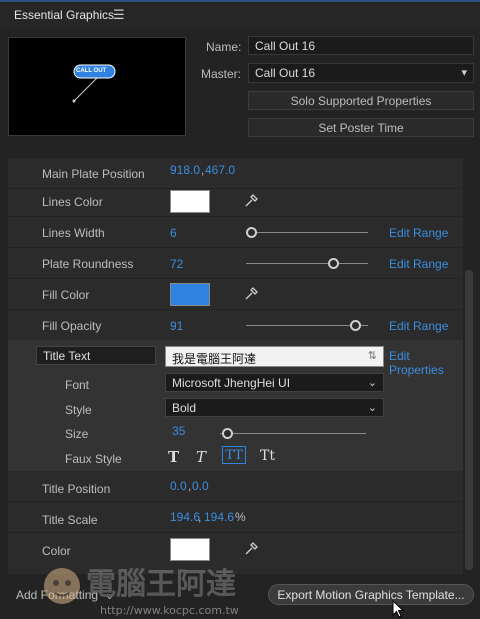 The width and height of the screenshot is (480, 619). I want to click on property-row-main-plate-position: Main Plate Position 918.0 , 467.0, so click(235, 173).